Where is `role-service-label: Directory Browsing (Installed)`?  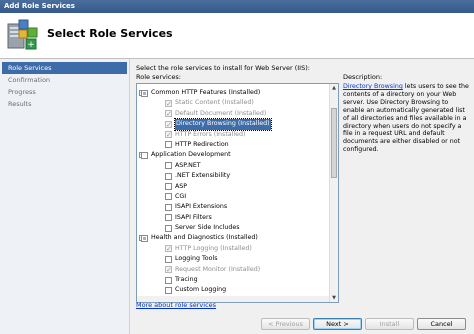 role-service-label: Directory Browsing (Installed) is located at coordinates (223, 124).